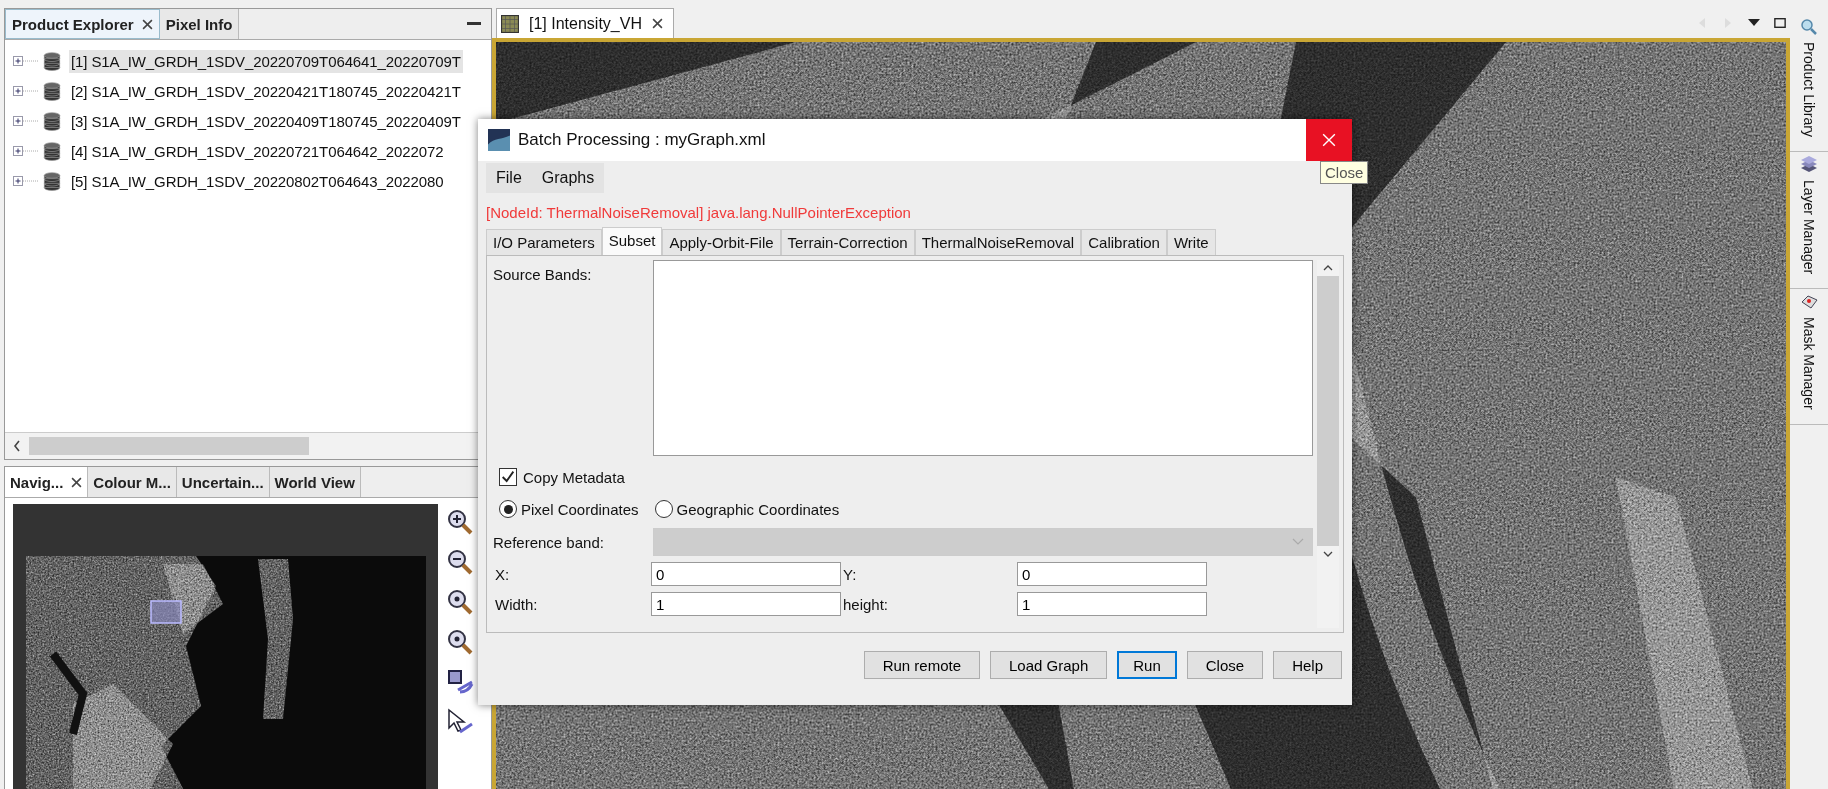  I want to click on menu-item: File, so click(509, 178).